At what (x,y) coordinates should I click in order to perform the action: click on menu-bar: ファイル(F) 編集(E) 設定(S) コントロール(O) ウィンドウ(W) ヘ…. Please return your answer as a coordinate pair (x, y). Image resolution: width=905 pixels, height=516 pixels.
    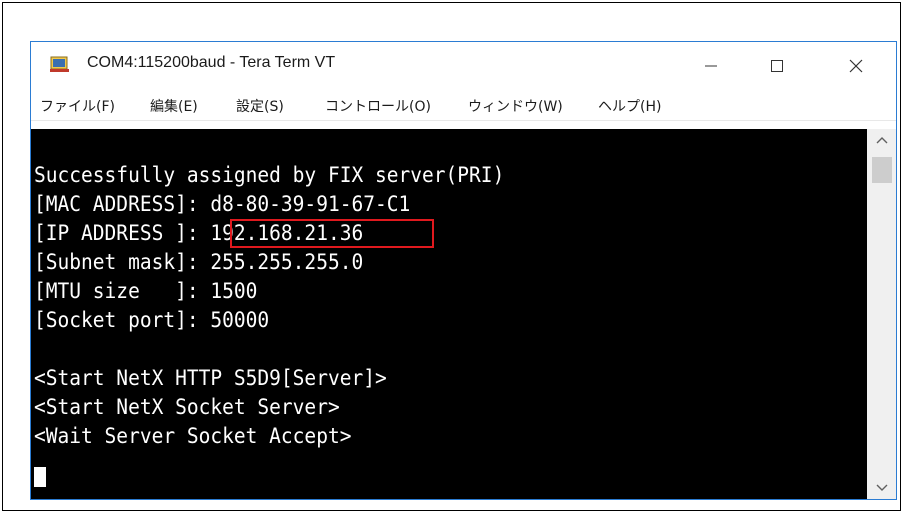
    Looking at the image, I should click on (463, 106).